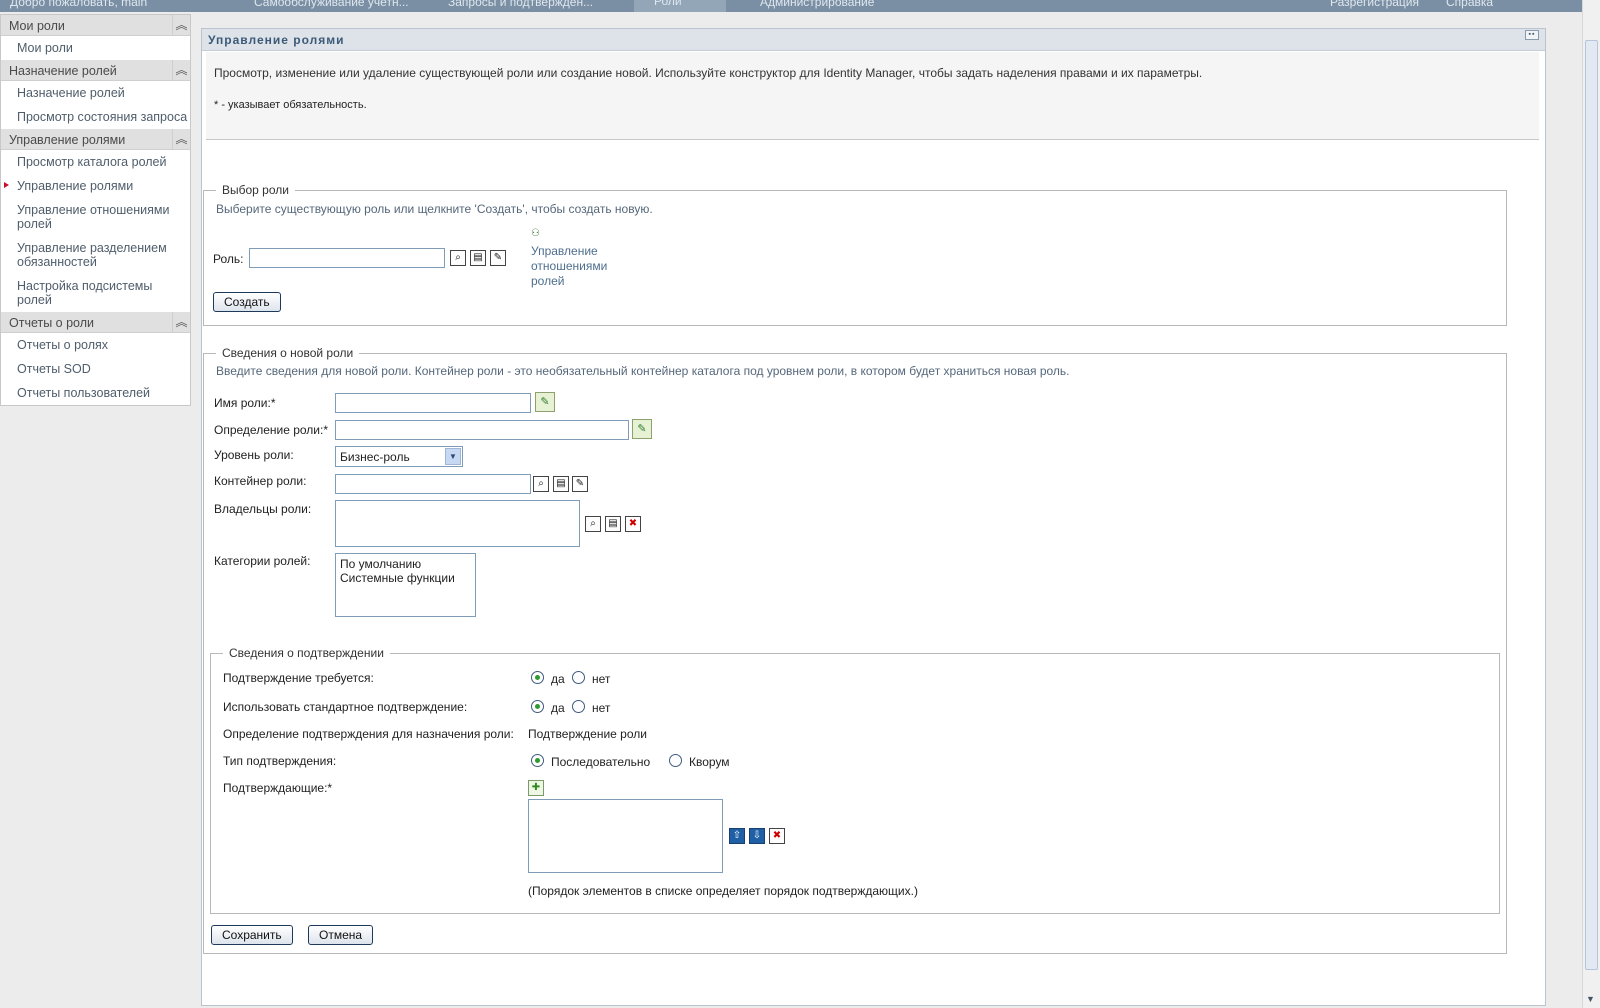 The width and height of the screenshot is (1600, 1008). Describe the element at coordinates (1469, 4) in the screenshot. I see `help-link: Справка` at that location.